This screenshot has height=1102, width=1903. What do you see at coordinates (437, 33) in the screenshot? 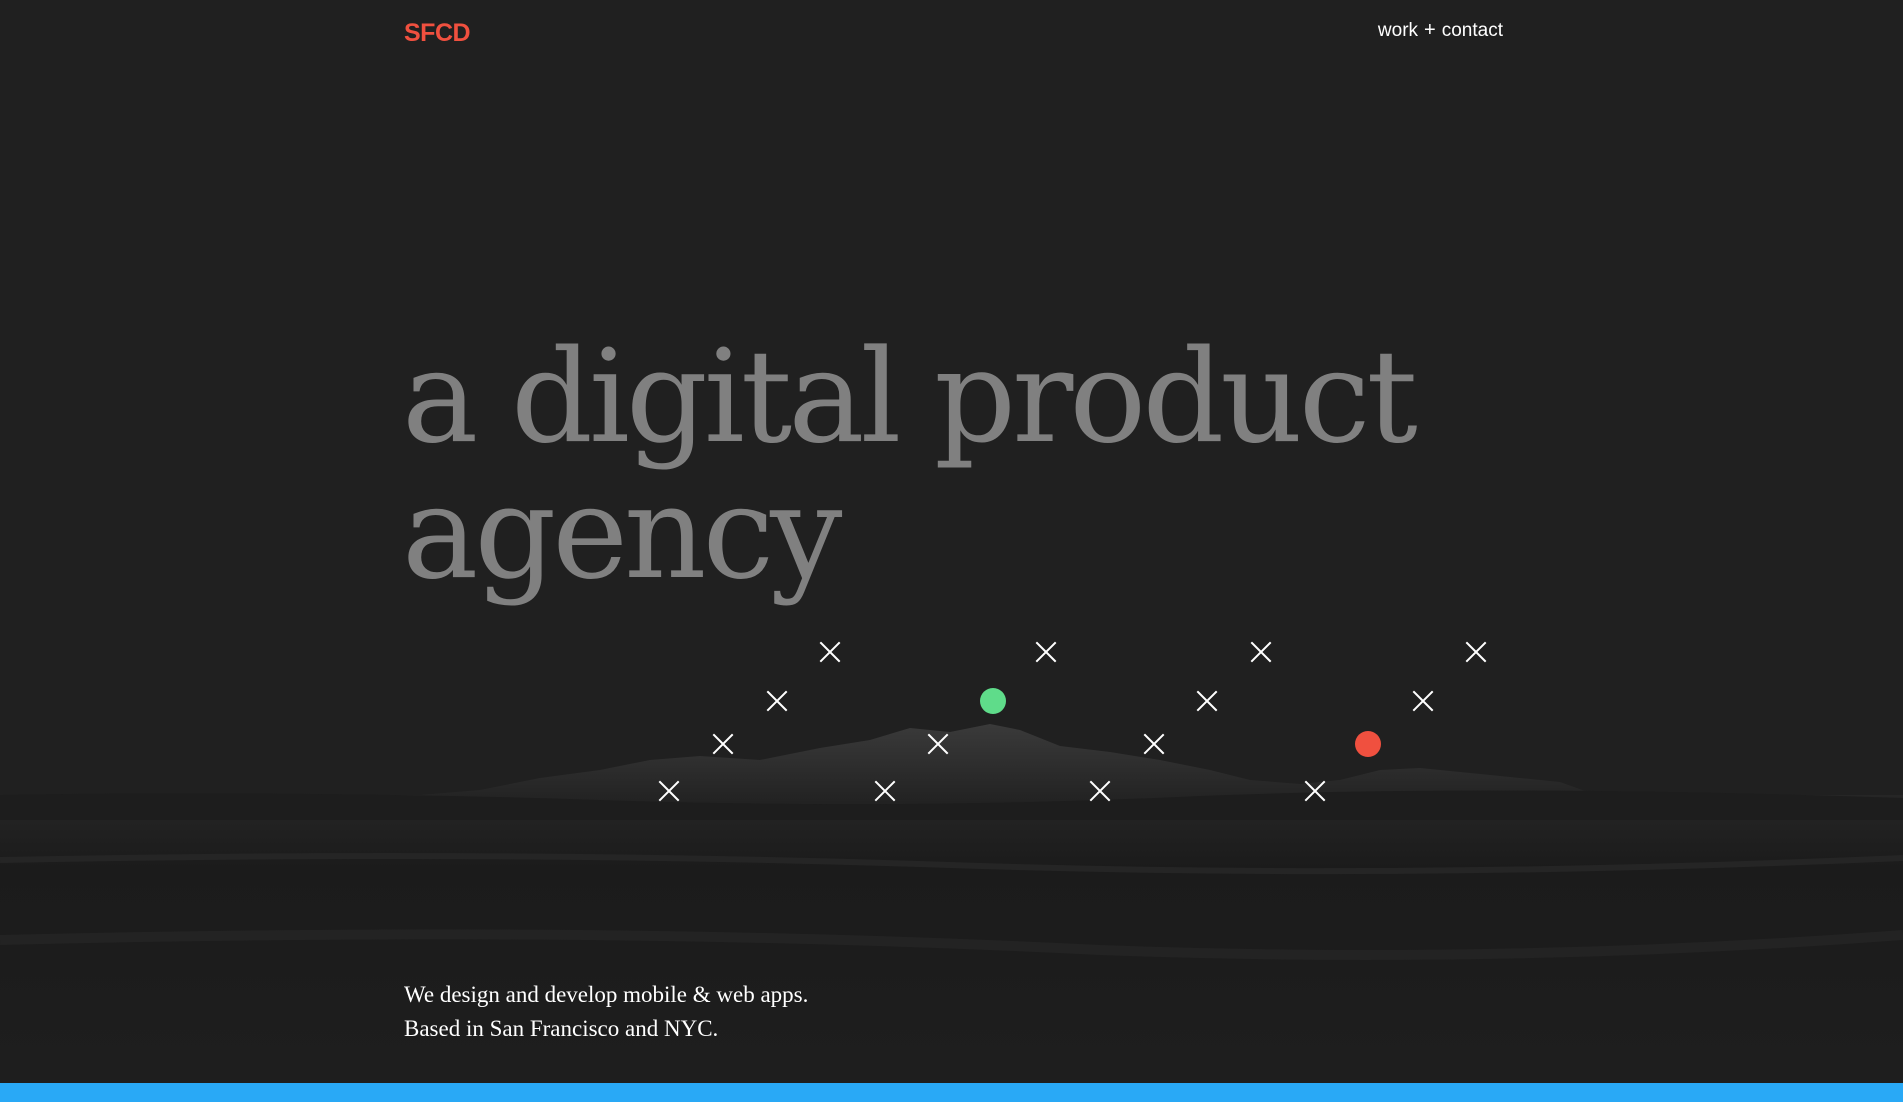
I see `logo: SFCD` at bounding box center [437, 33].